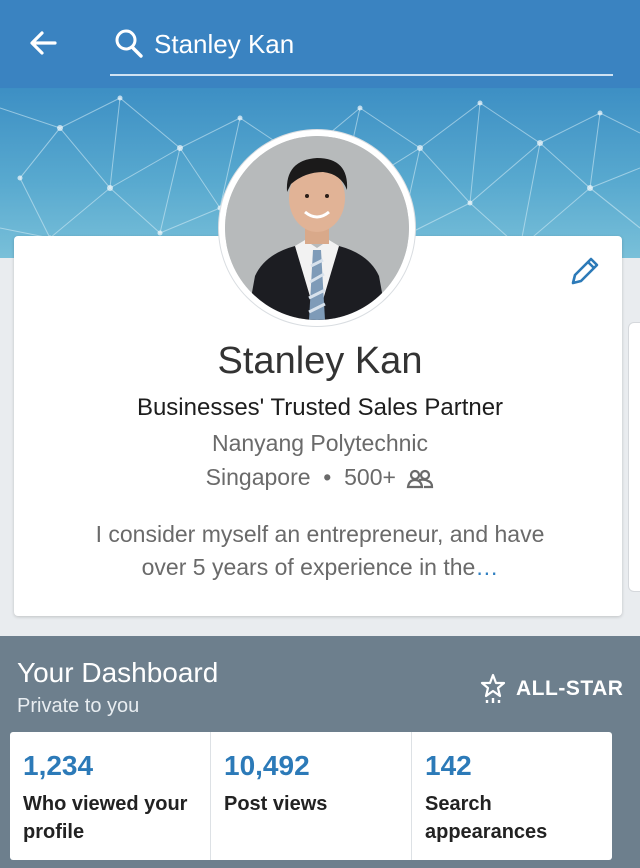 This screenshot has width=640, height=868. What do you see at coordinates (276, 804) in the screenshot?
I see `stat-label: Post views` at bounding box center [276, 804].